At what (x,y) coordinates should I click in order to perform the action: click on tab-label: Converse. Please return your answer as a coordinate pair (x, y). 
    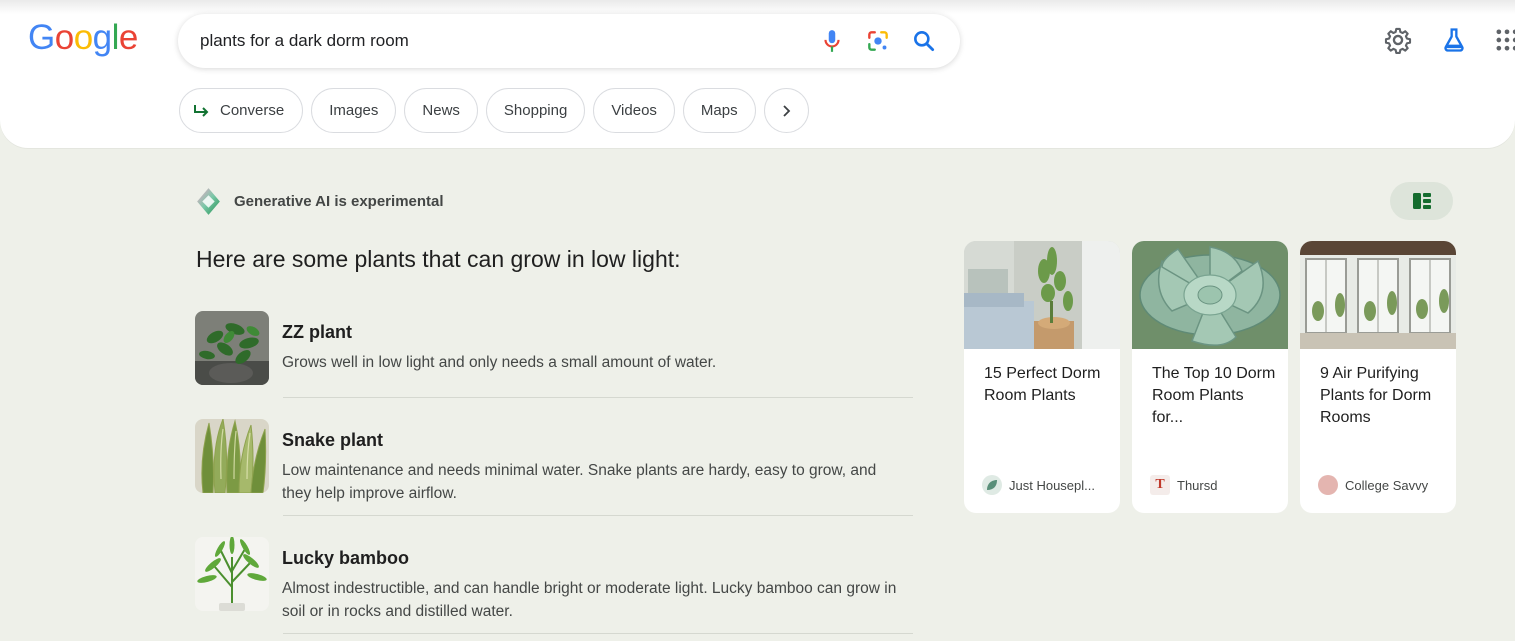
    Looking at the image, I should click on (252, 110).